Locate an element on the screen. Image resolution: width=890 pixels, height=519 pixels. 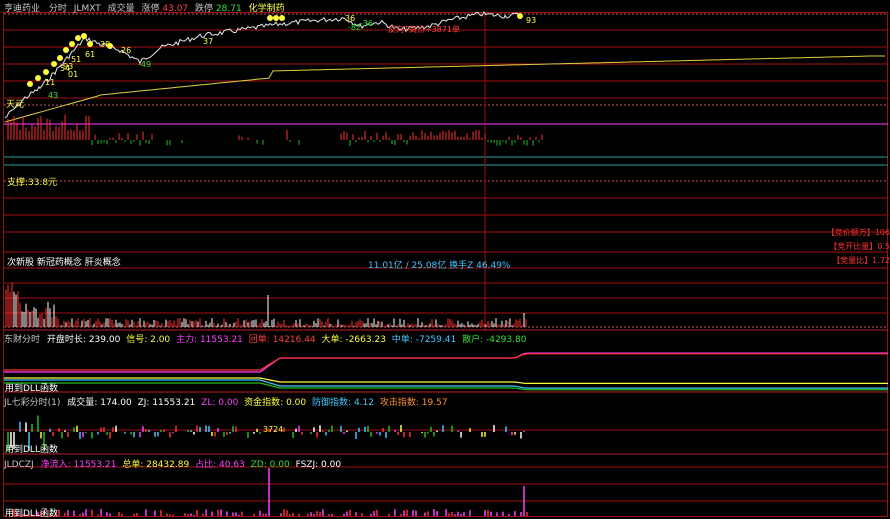
turnover-info: 11.01亿 / 25.08亿 换手Z 46.49% is located at coordinates (439, 266).